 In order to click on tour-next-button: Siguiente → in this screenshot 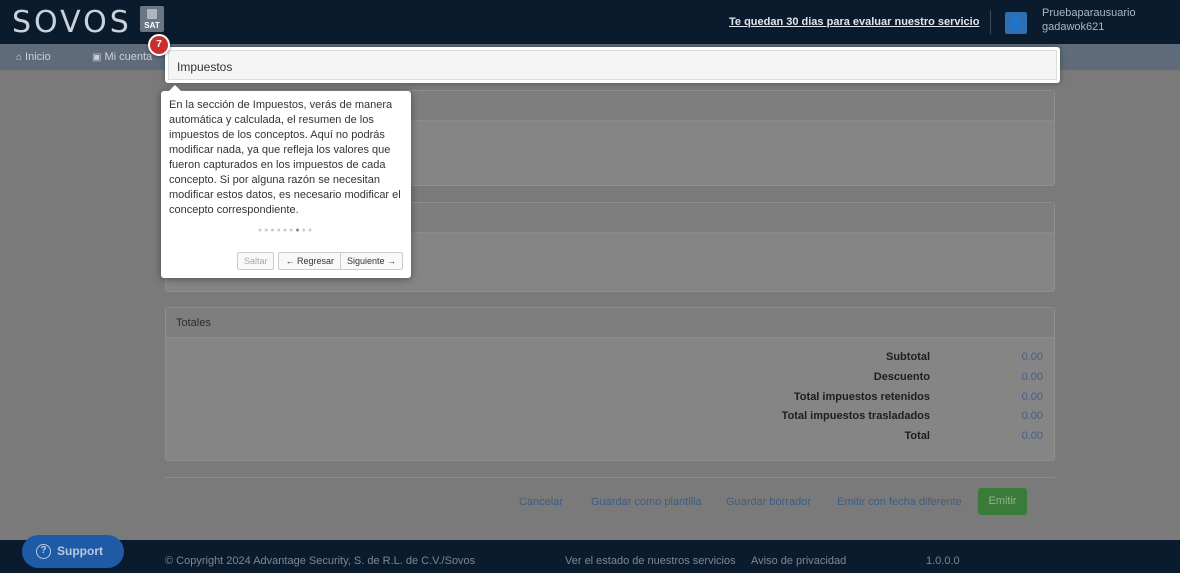, I will do `click(371, 261)`.